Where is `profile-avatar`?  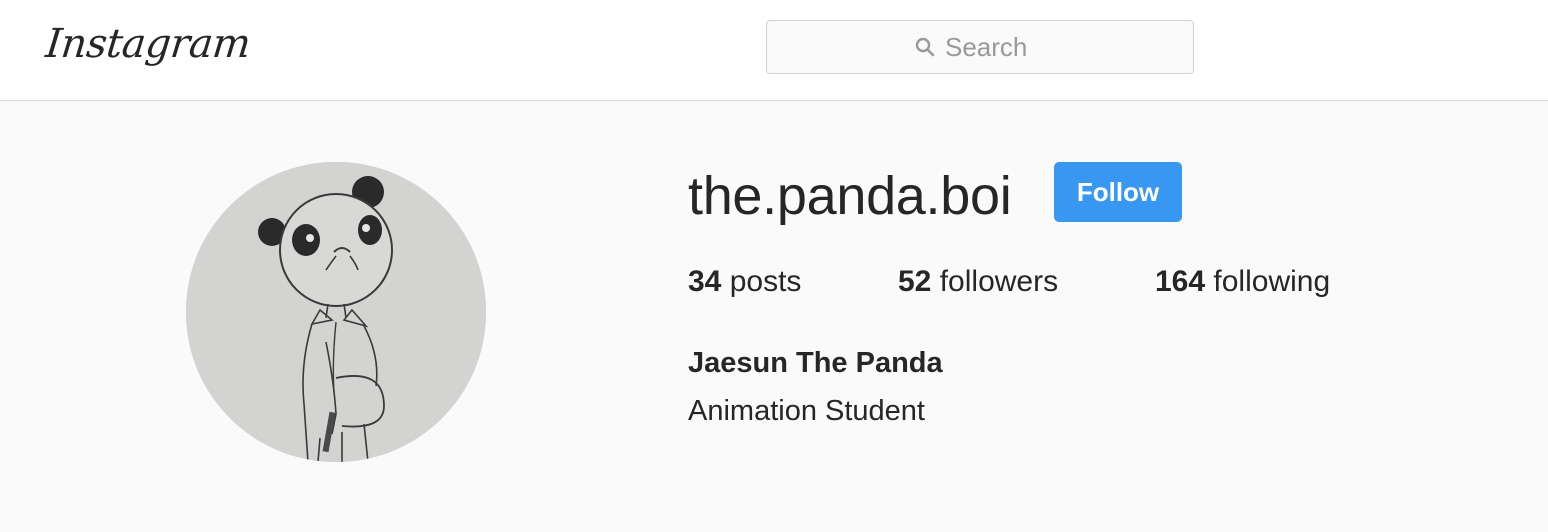
profile-avatar is located at coordinates (336, 312).